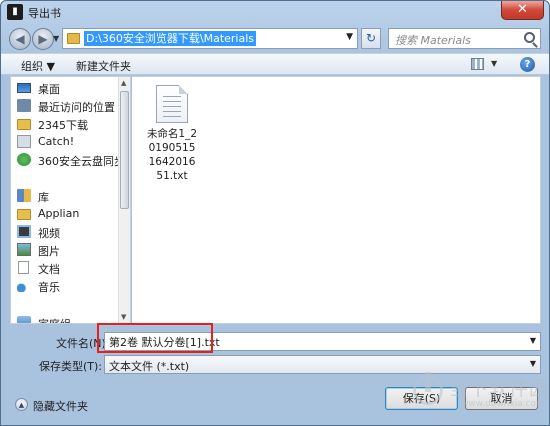 The image size is (550, 426). Describe the element at coordinates (103, 66) in the screenshot. I see `new-folder-button: 新建文件夹` at that location.